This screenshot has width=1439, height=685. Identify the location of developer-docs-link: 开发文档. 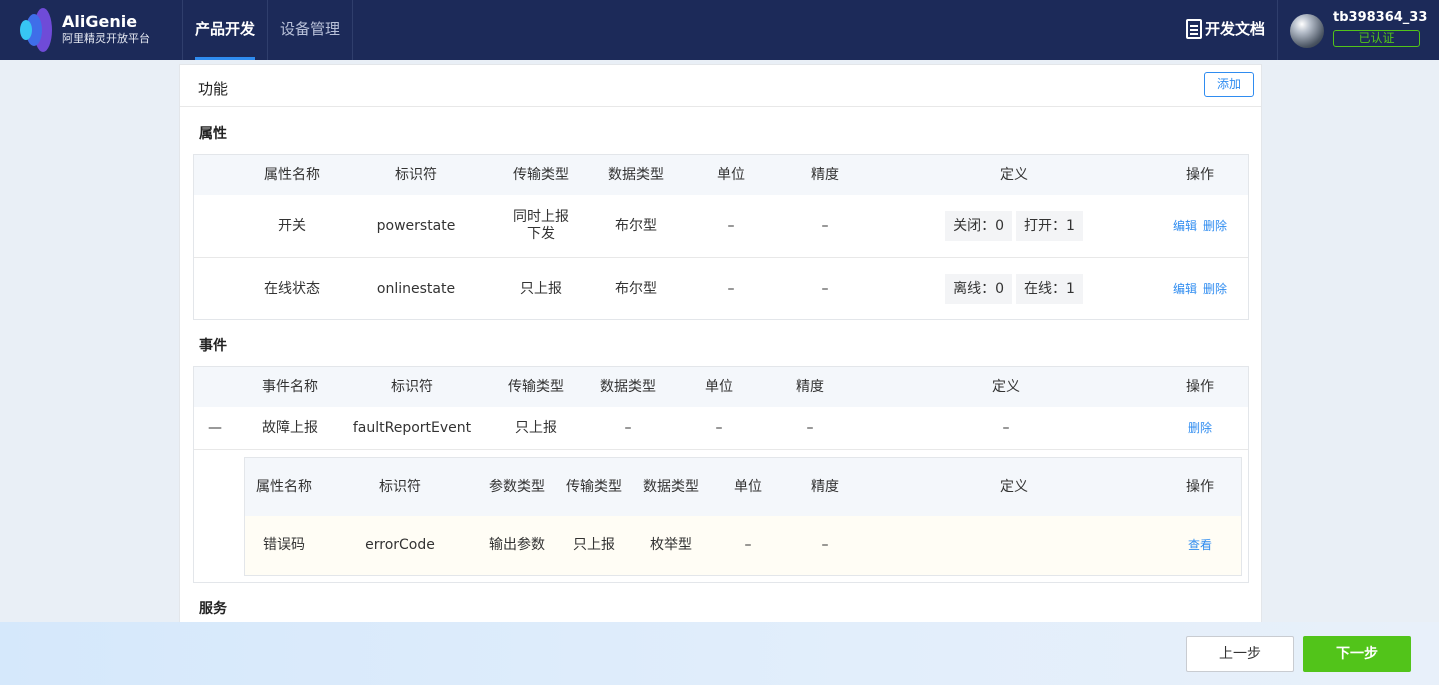
(1225, 28).